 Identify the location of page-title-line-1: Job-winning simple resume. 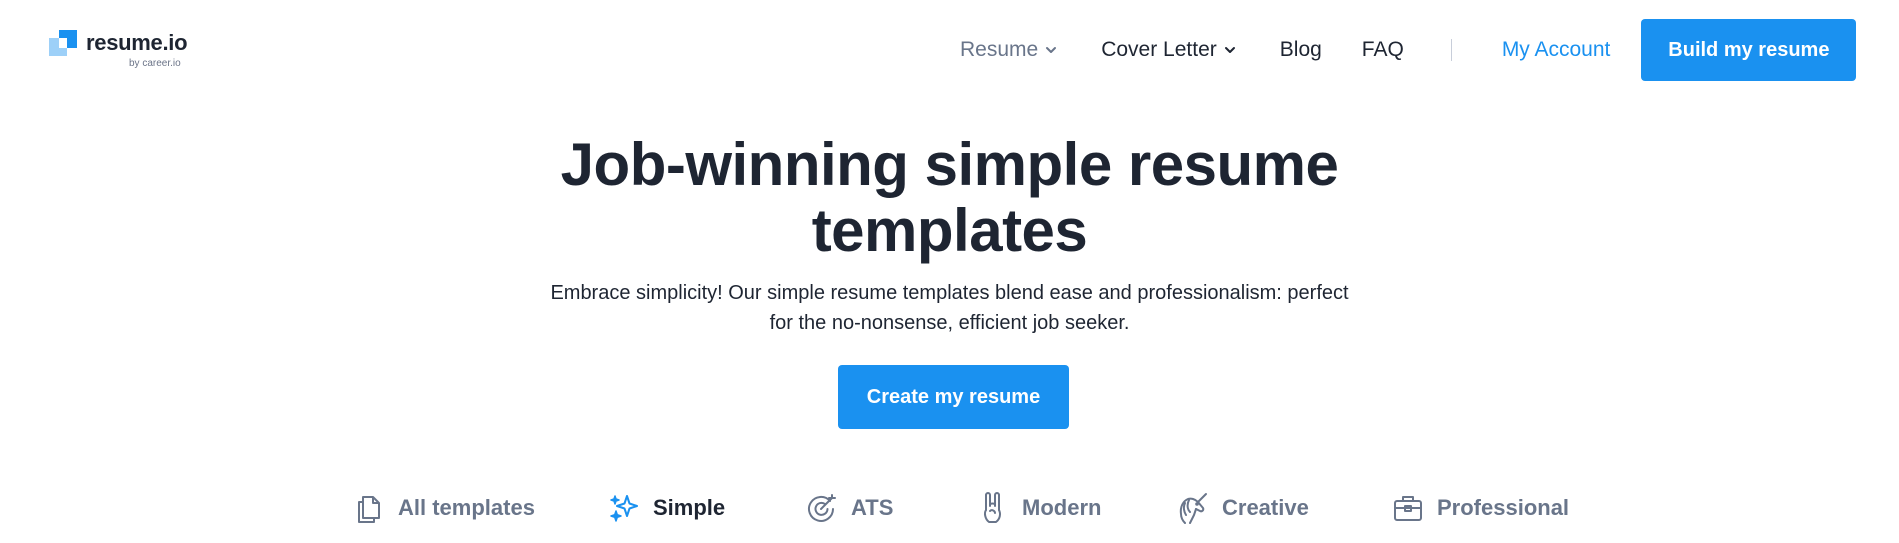
(949, 164).